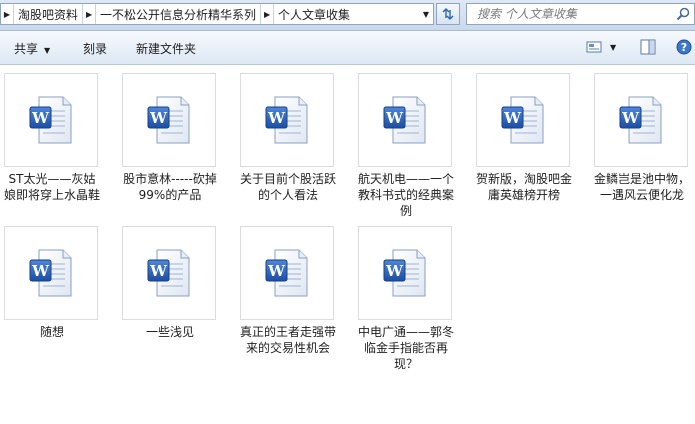  I want to click on share-button: 共享 ▼, so click(32, 48).